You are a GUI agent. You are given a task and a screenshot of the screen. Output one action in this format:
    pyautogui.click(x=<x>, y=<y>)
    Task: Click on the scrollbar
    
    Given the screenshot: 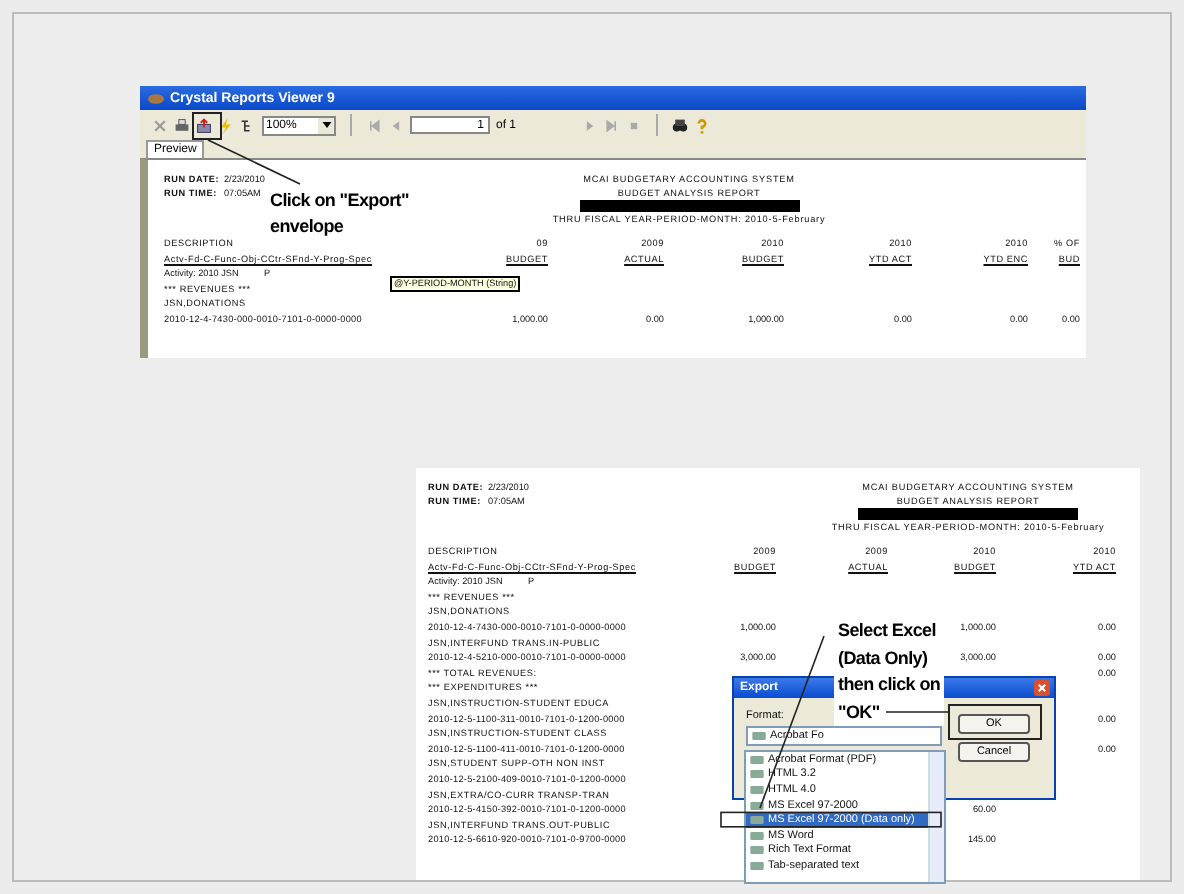 What is the action you would take?
    pyautogui.click(x=936, y=817)
    